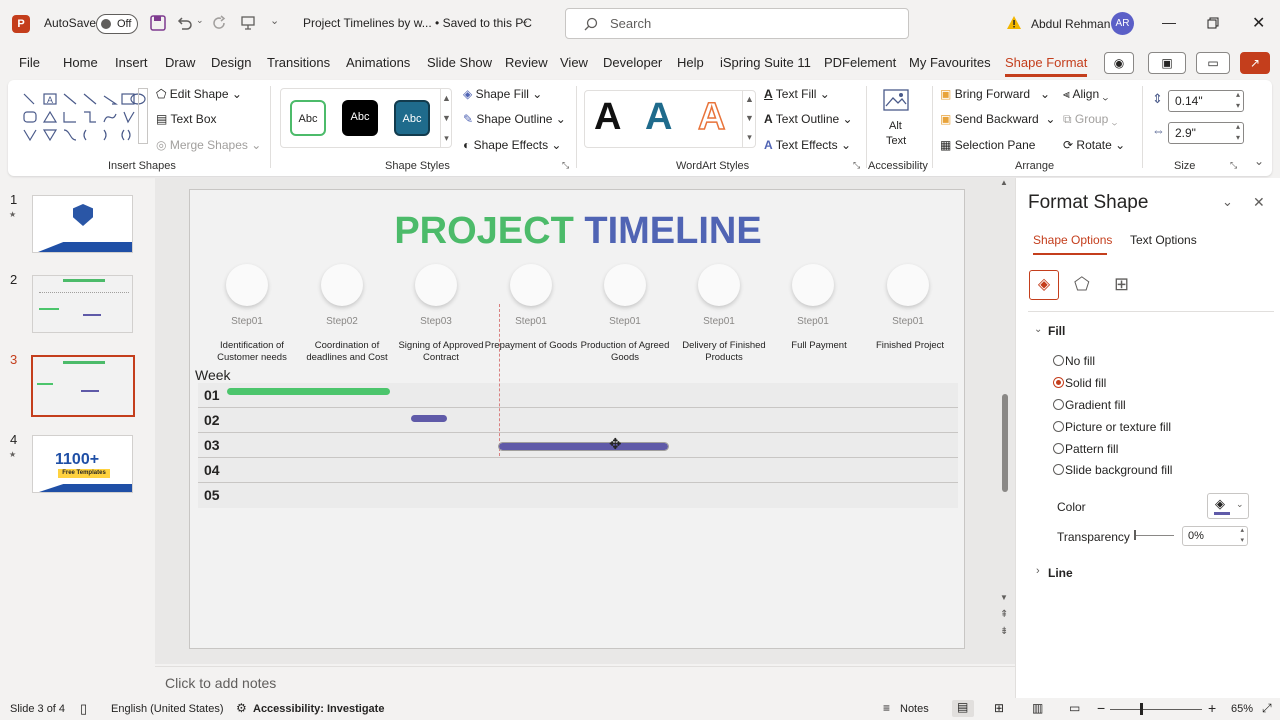  Describe the element at coordinates (1058, 360) in the screenshot. I see `radio-no-fill` at that location.